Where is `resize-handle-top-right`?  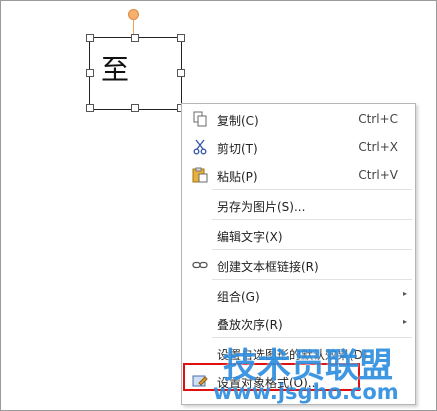 resize-handle-top-right is located at coordinates (181, 38).